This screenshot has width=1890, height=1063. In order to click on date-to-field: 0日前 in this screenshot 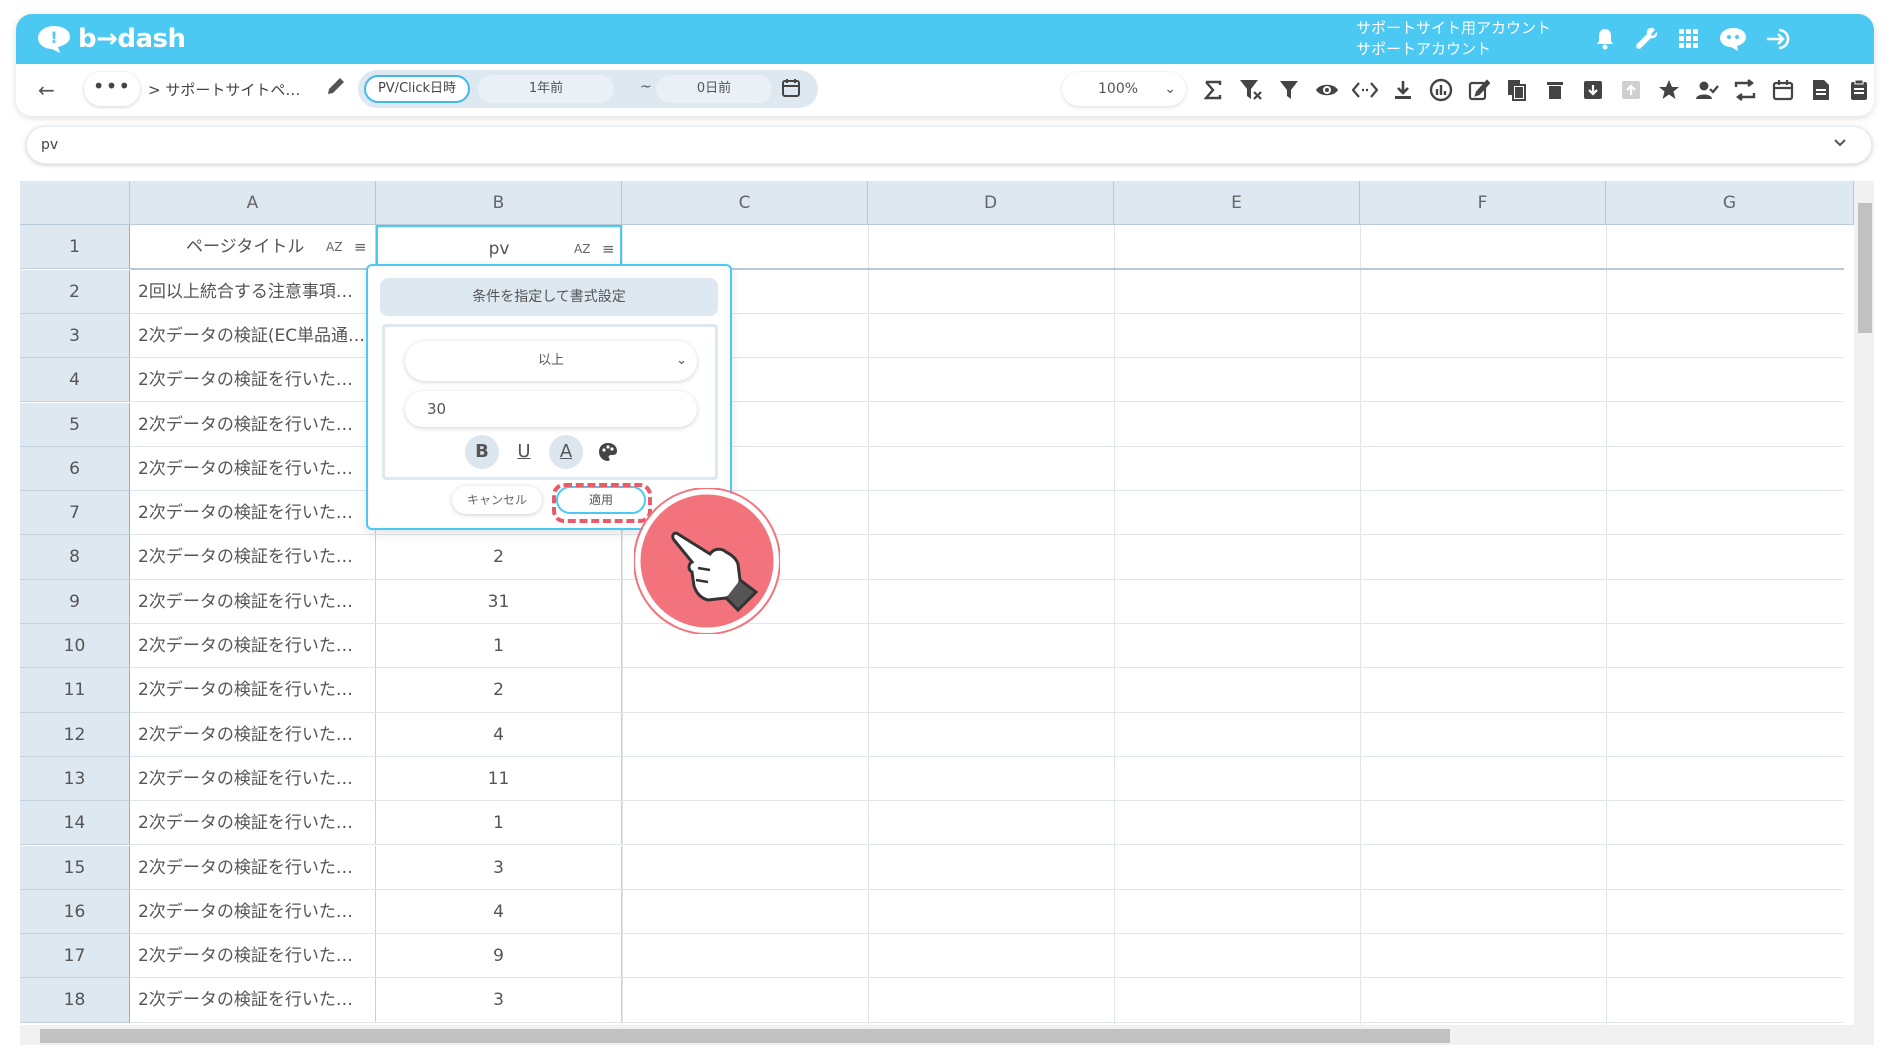, I will do `click(714, 89)`.